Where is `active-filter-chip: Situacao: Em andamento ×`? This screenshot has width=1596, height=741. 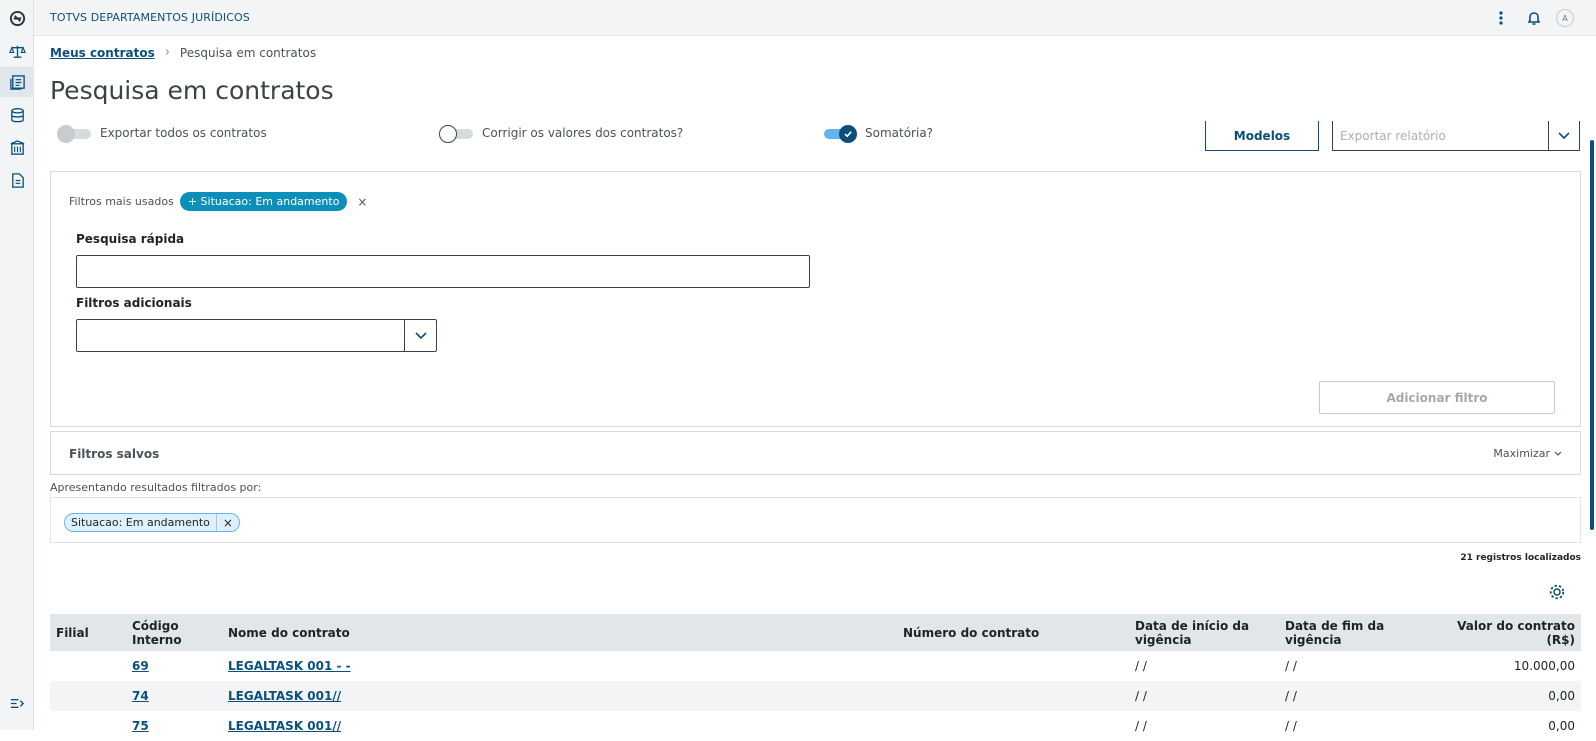
active-filter-chip: Situacao: Em andamento × is located at coordinates (152, 522).